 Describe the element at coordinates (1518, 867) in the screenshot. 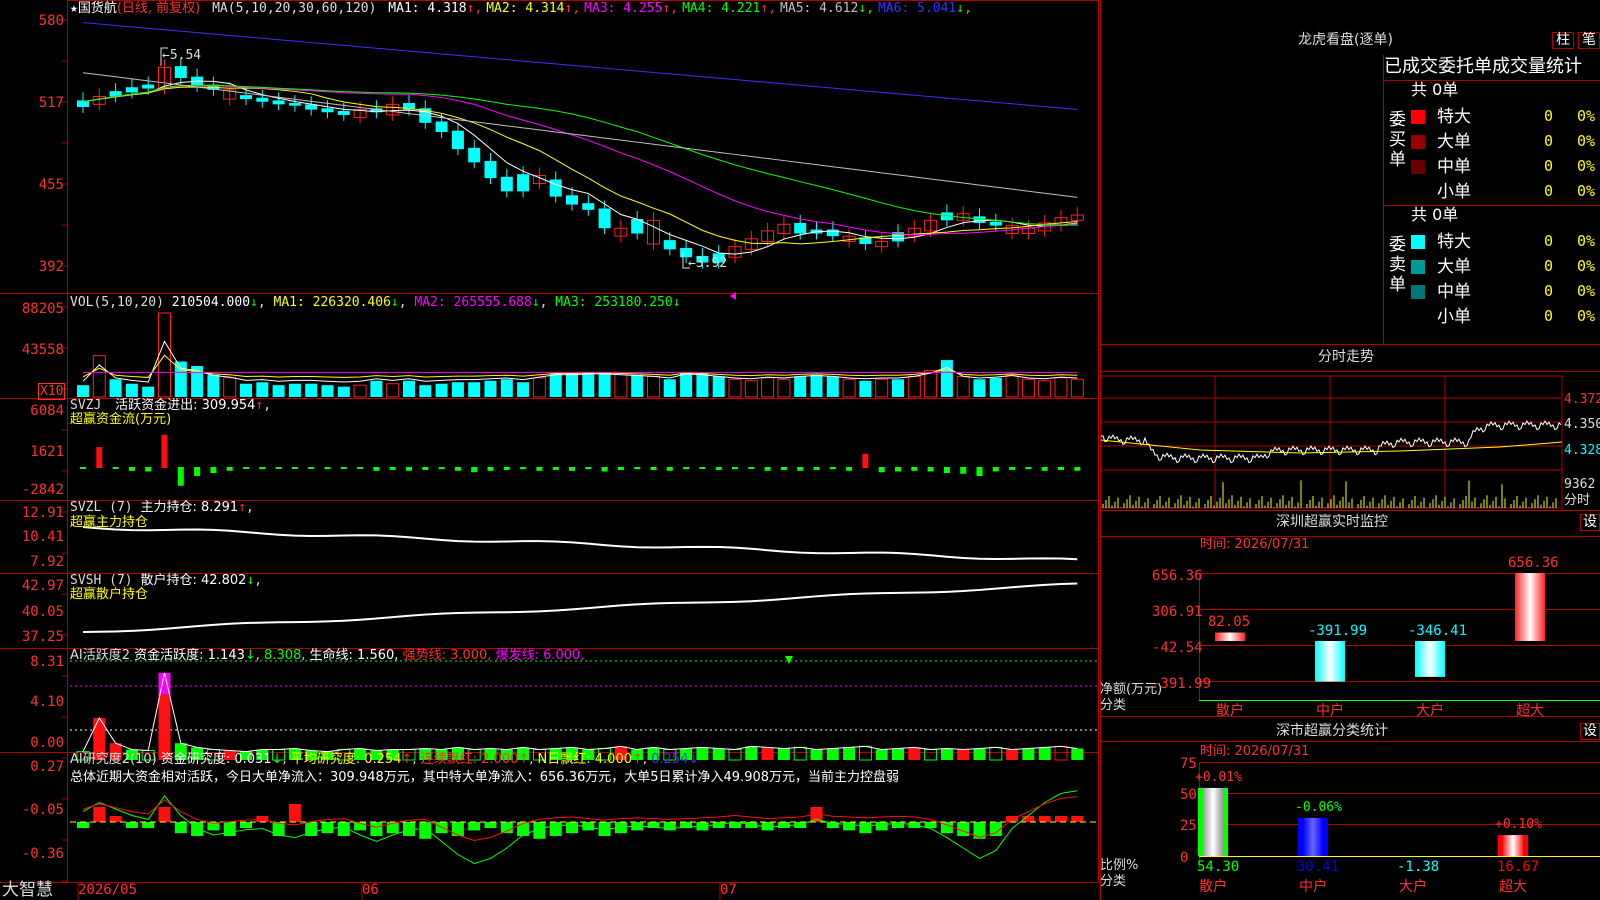

I see `scmon-bar-label: 16.67` at that location.